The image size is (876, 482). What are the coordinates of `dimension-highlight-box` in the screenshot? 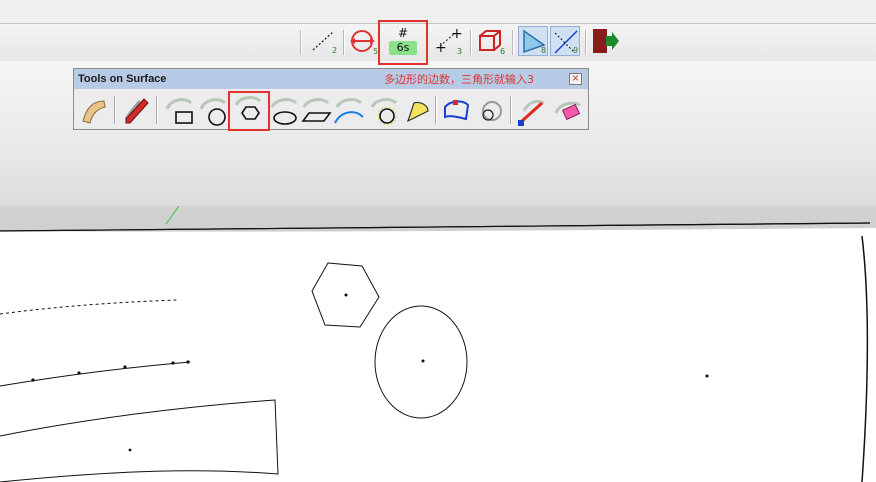 It's located at (403, 42).